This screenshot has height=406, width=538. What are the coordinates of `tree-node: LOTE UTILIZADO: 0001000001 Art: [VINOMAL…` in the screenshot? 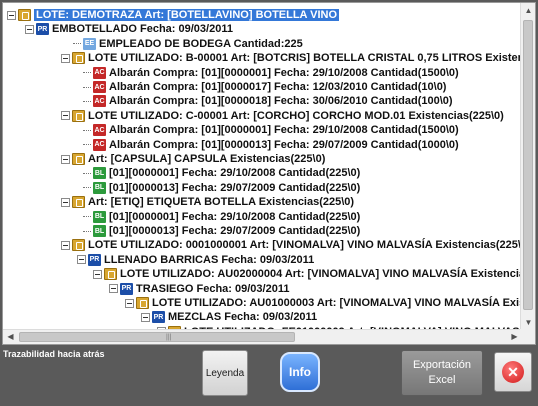 It's located at (291, 245).